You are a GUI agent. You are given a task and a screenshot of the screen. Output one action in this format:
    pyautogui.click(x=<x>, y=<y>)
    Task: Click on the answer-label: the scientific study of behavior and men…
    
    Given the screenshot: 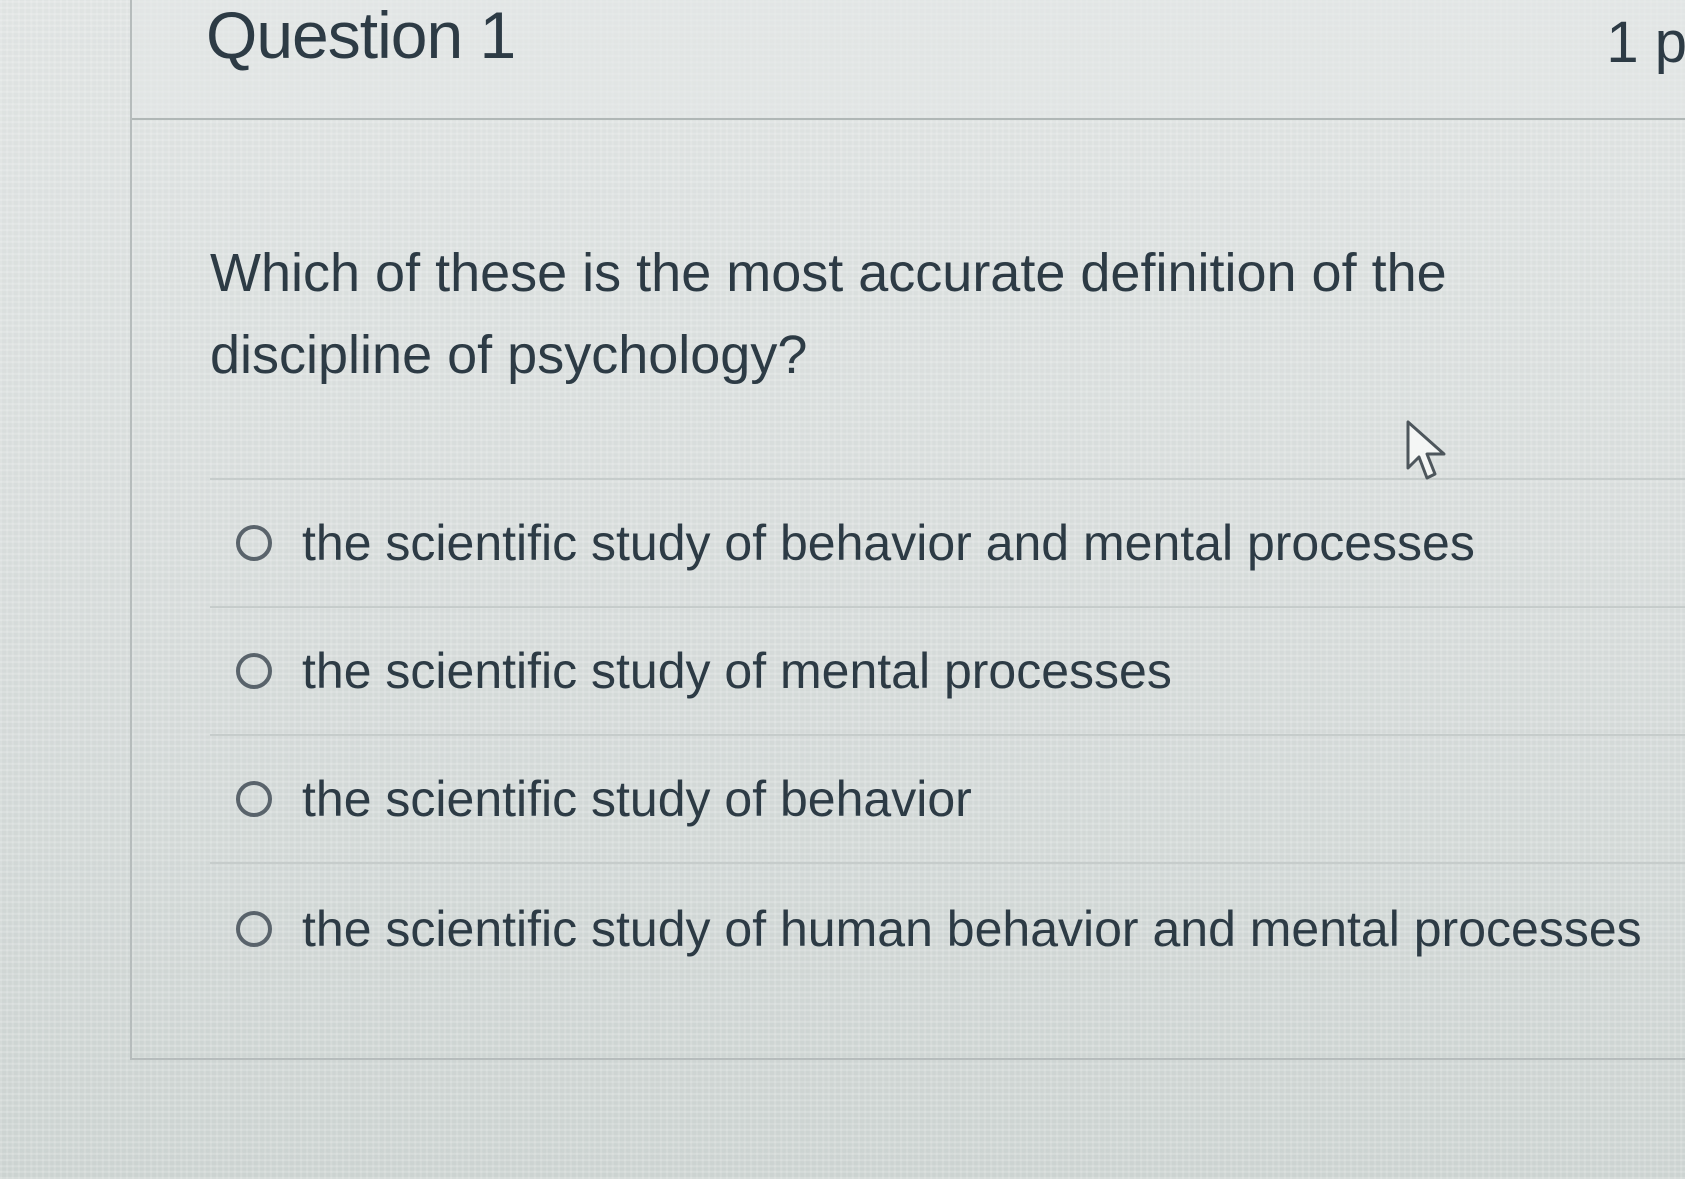 What is the action you would take?
    pyautogui.click(x=888, y=543)
    